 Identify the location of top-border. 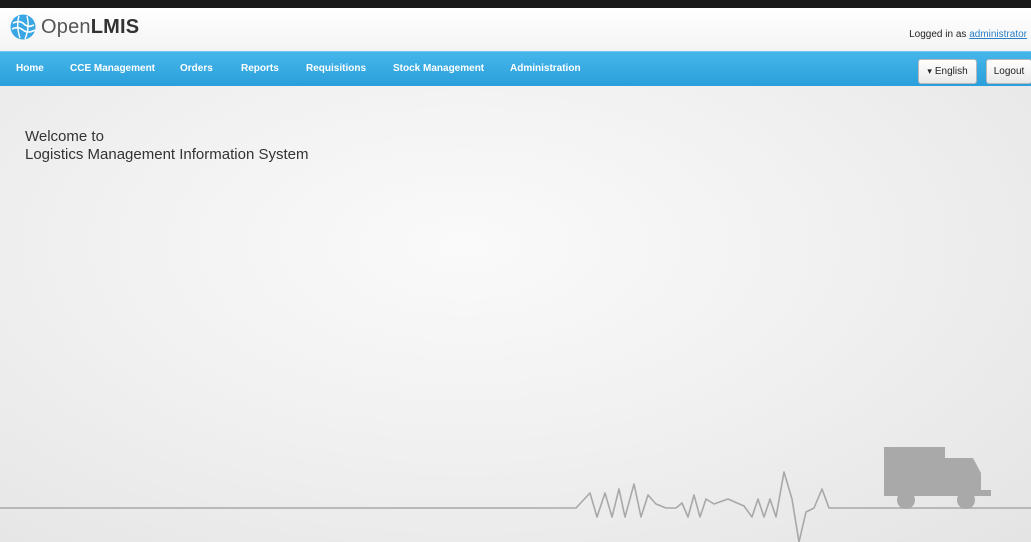
(515, 4).